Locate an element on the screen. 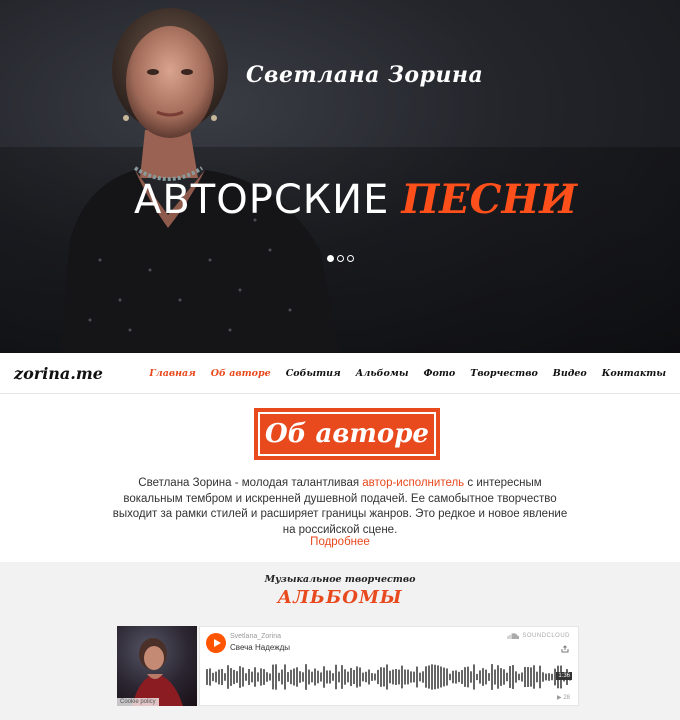  nav-item-events: События is located at coordinates (313, 373).